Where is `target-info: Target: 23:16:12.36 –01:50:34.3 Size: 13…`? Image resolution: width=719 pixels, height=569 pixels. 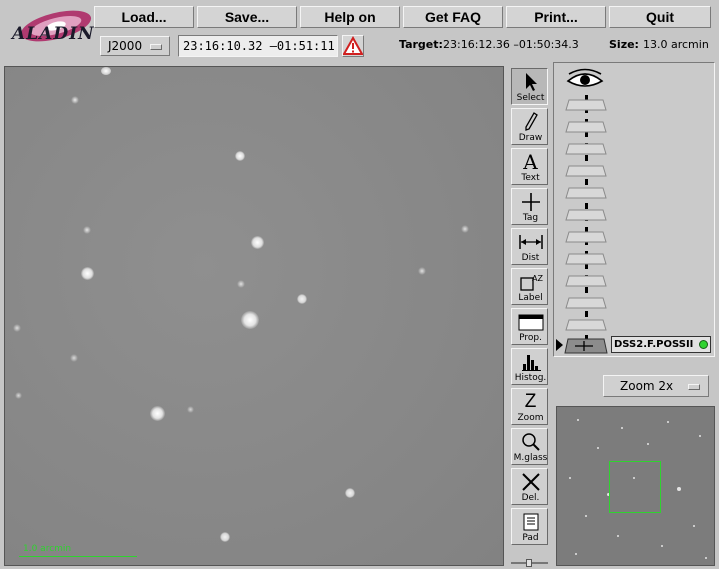 target-info: Target: 23:16:12.36 –01:50:34.3 Size: 13… is located at coordinates (555, 46).